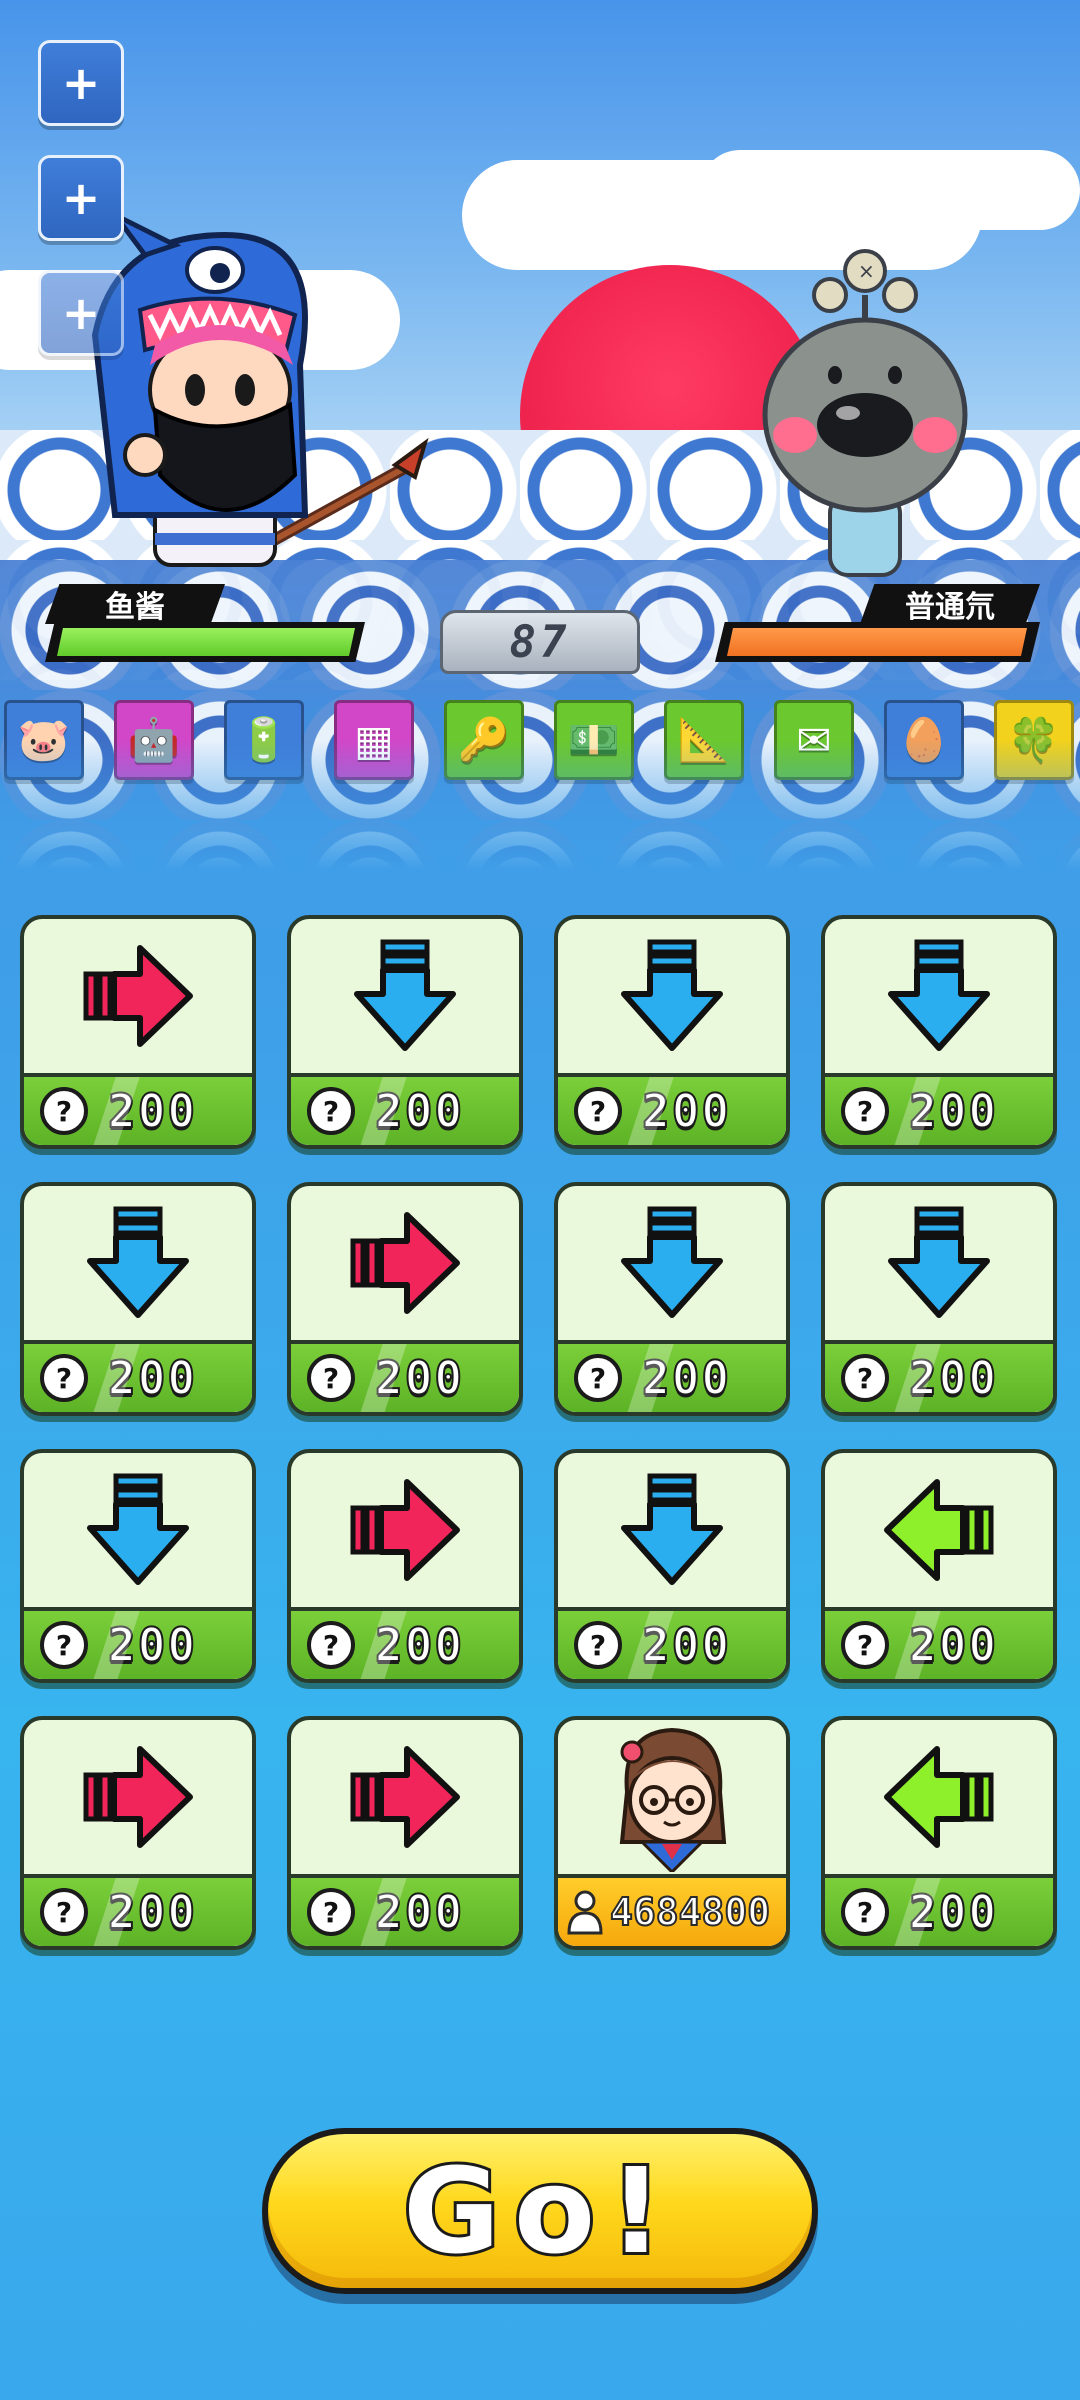 This screenshot has width=1080, height=2400. I want to click on player-character, so click(260, 391).